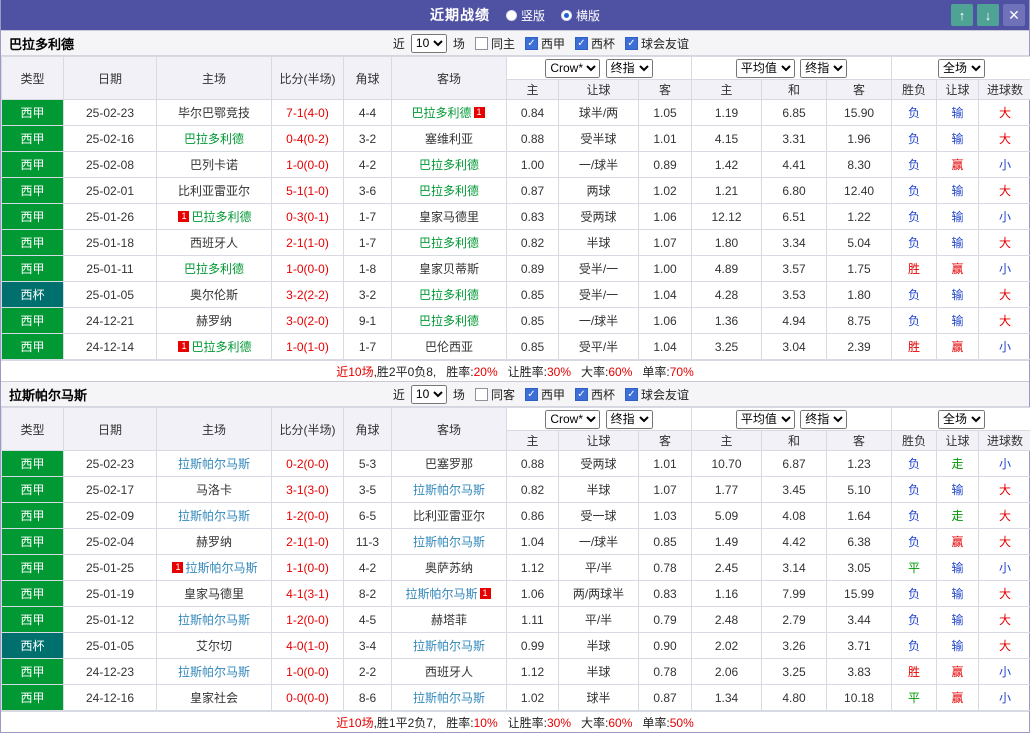 The height and width of the screenshot is (733, 1030). I want to click on asian-handicap: 一/球半, so click(599, 165).